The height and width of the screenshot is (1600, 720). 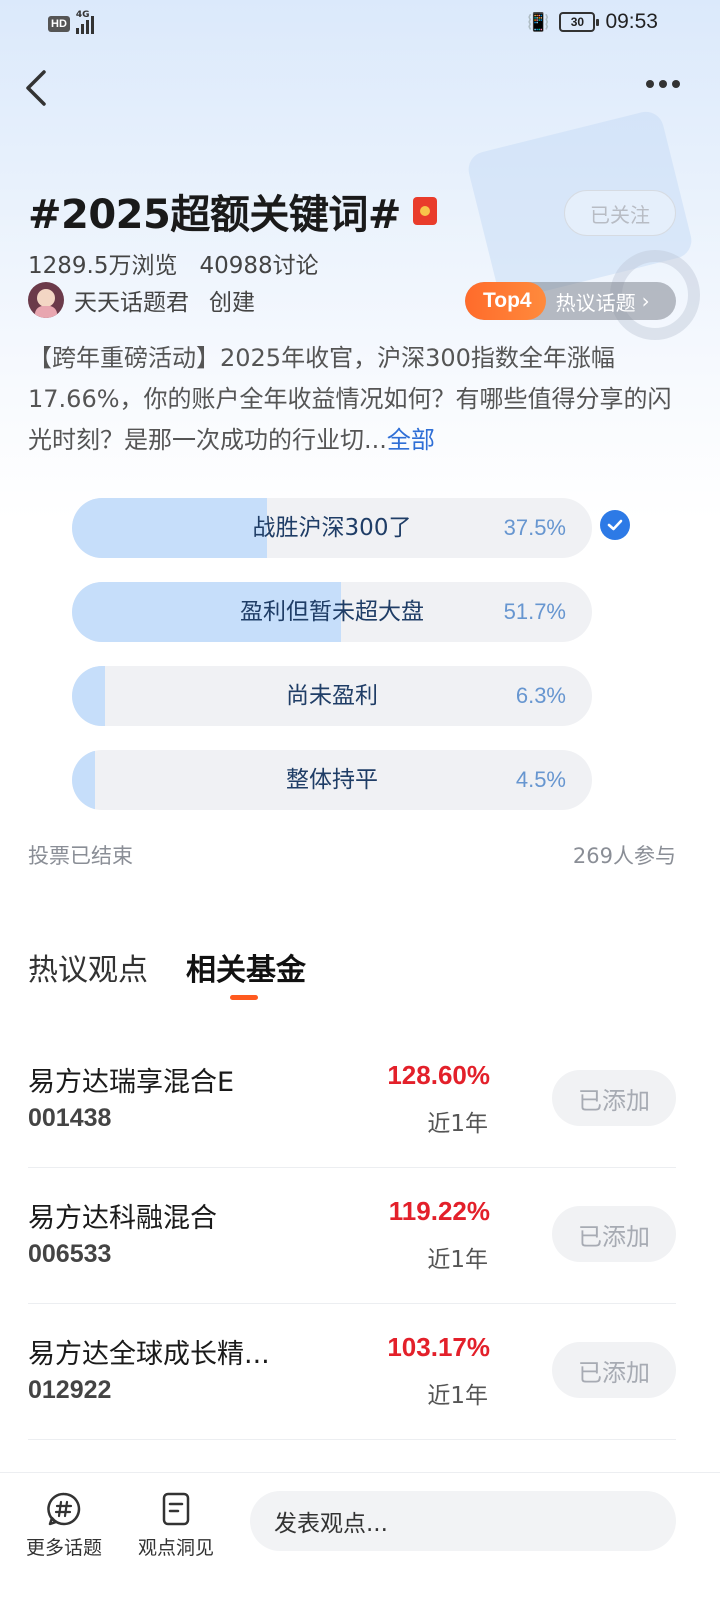 What do you see at coordinates (259, 266) in the screenshot?
I see `discussion-count: 40988讨论` at bounding box center [259, 266].